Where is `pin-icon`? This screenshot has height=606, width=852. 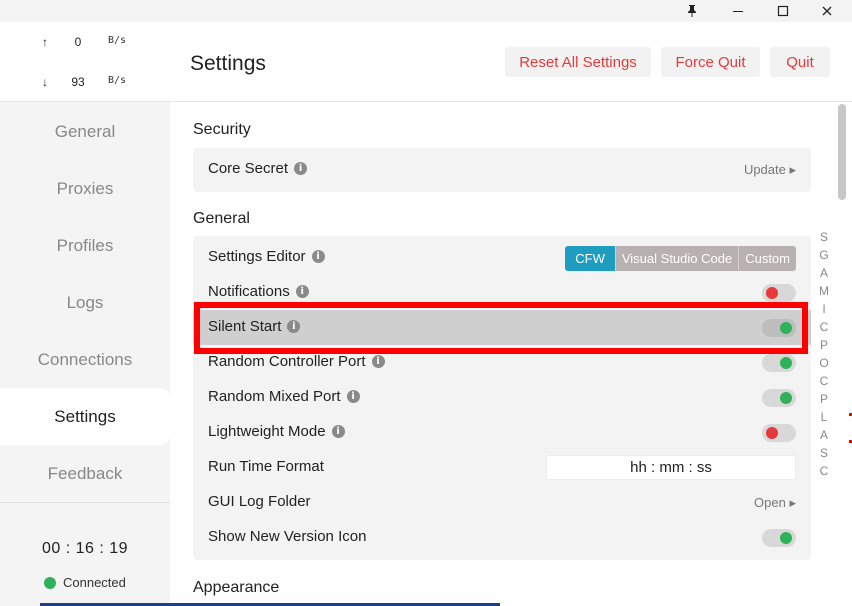 pin-icon is located at coordinates (692, 11).